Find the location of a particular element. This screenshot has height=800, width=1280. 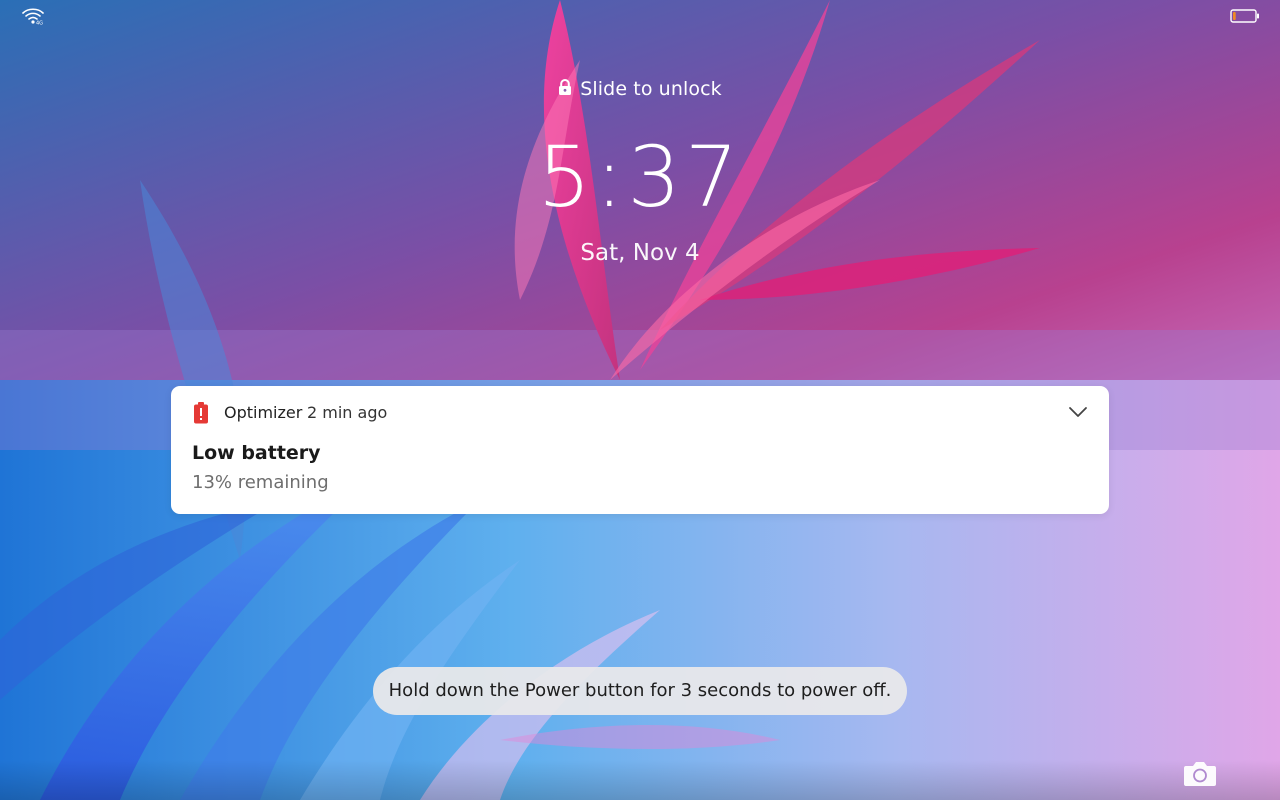

chevron-down-icon is located at coordinates (1078, 412).